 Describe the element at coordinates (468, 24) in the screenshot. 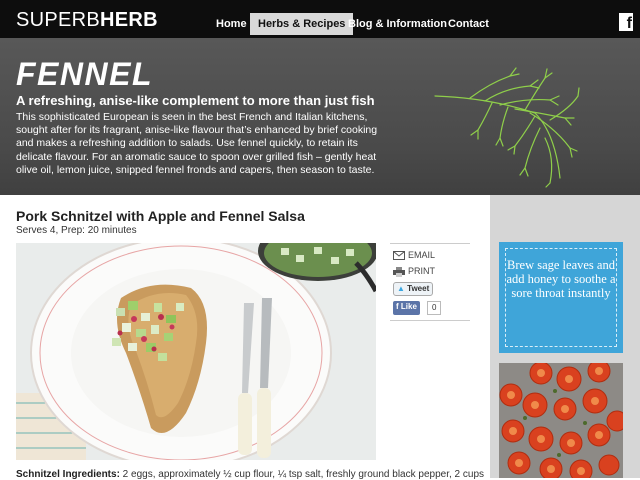

I see `nav-contact: Contact` at that location.